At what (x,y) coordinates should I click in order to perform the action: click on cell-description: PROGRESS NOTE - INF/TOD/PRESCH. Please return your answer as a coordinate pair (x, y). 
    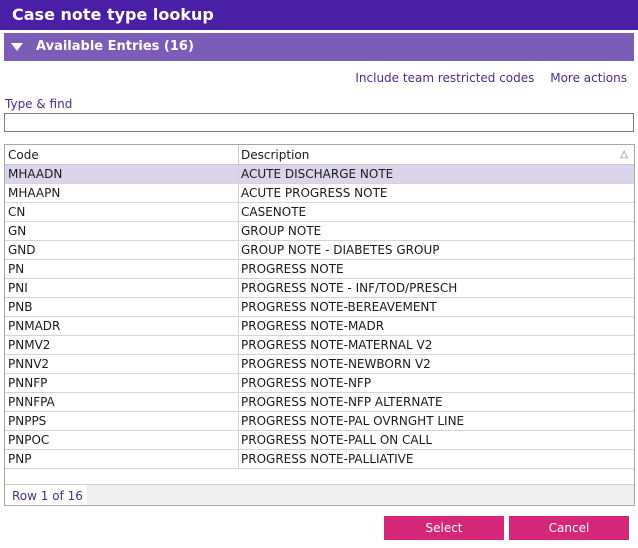
    Looking at the image, I should click on (349, 288).